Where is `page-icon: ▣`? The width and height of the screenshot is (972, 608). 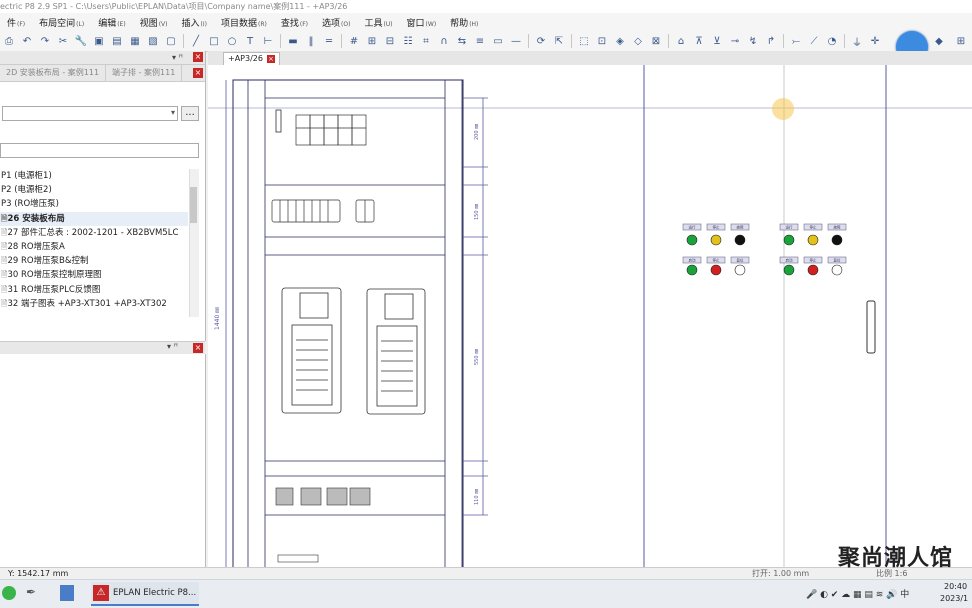
page-icon: ▣ is located at coordinates (99, 41).